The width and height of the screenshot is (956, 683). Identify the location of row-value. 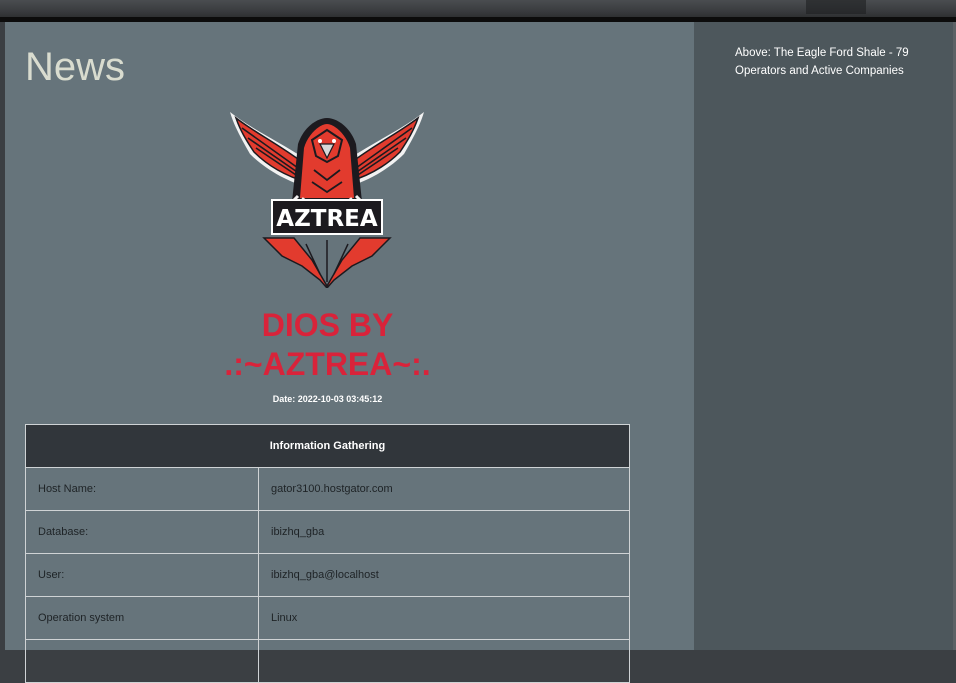
(444, 661).